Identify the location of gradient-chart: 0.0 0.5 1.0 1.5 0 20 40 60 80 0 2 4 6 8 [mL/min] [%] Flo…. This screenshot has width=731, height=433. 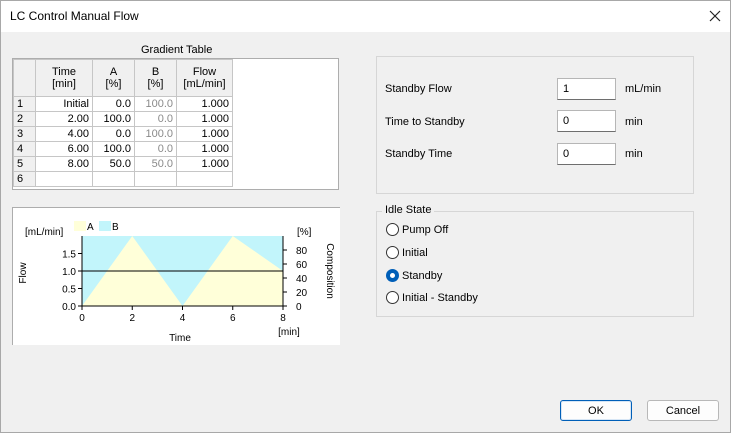
(176, 276).